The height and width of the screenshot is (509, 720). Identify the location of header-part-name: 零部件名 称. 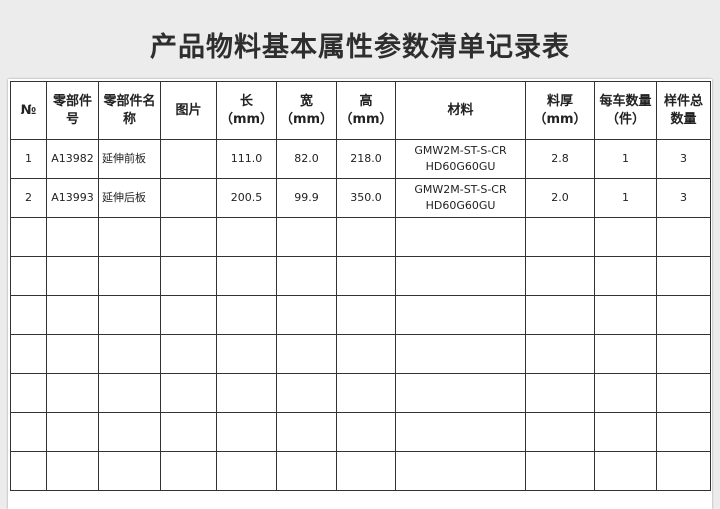
(129, 110).